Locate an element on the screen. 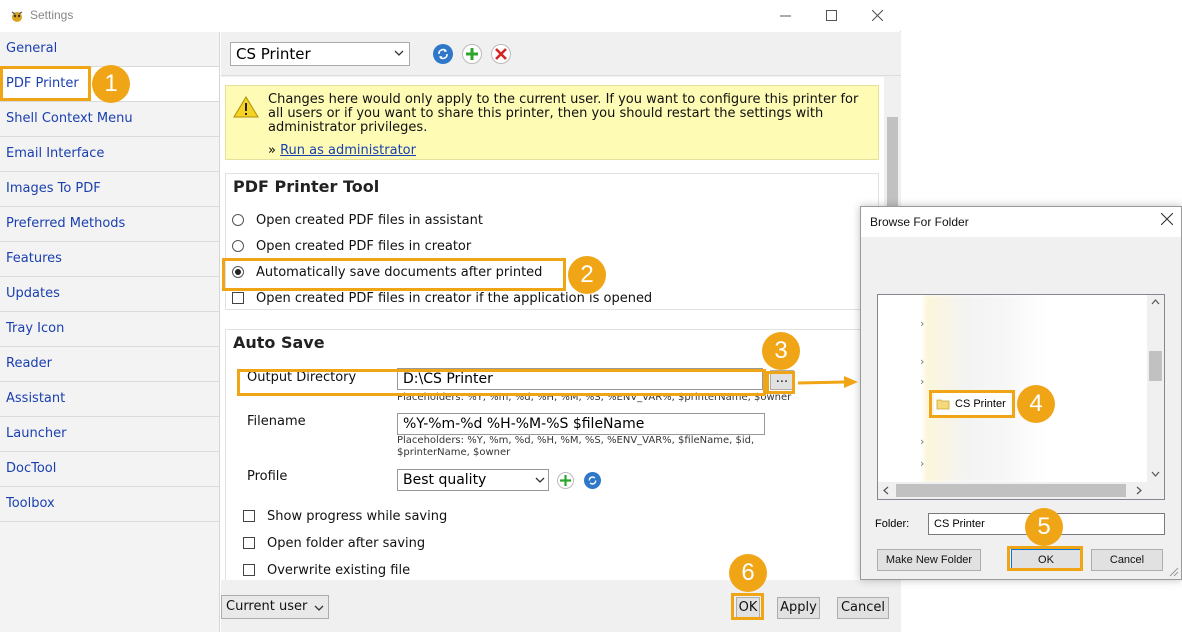 The image size is (1182, 632). sidebar-item-label: Email Interface is located at coordinates (55, 153).